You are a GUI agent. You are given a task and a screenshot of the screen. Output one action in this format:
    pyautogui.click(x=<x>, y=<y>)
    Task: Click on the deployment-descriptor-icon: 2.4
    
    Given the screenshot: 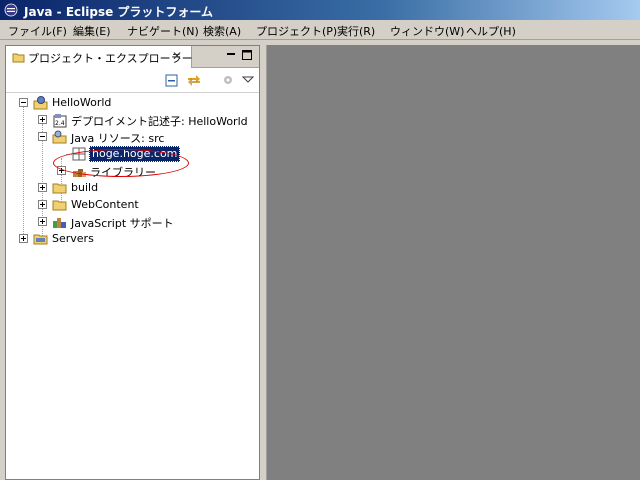 What is the action you would take?
    pyautogui.click(x=60, y=121)
    